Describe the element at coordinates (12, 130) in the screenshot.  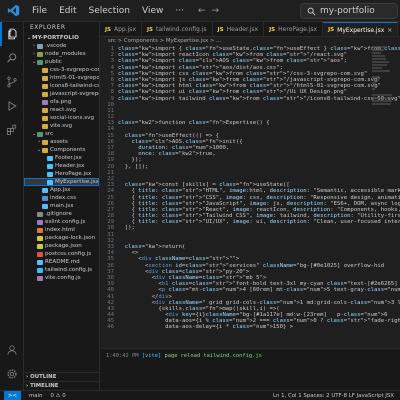
I see `extensions-icon` at that location.